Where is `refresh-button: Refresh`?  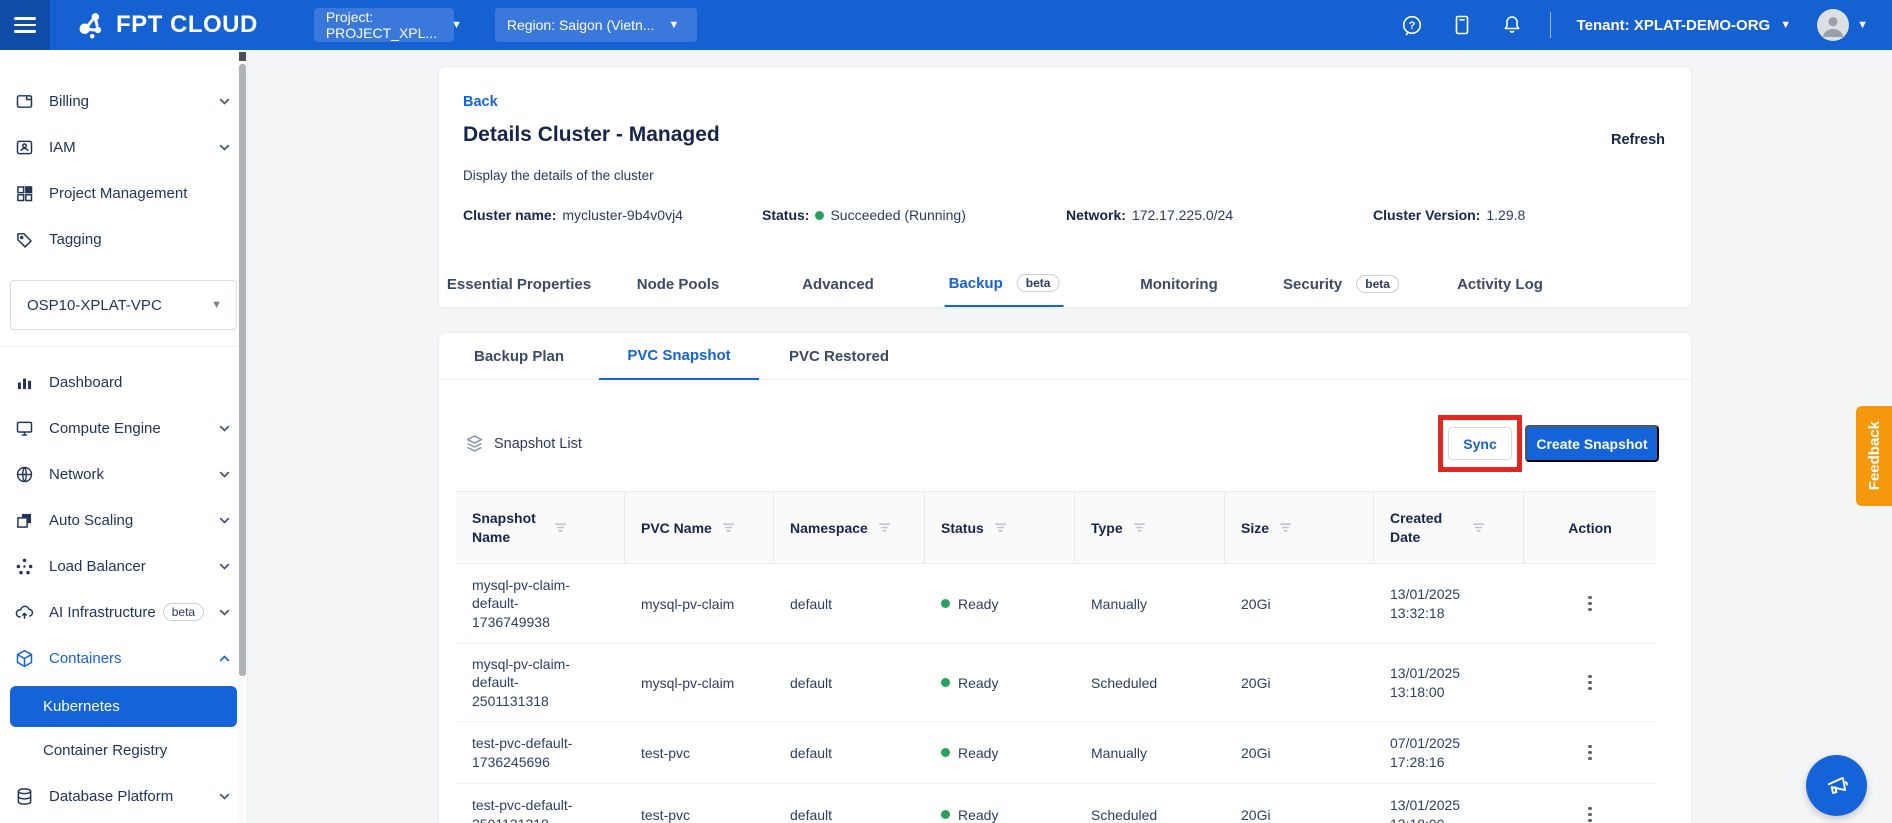
refresh-button: Refresh is located at coordinates (1638, 140).